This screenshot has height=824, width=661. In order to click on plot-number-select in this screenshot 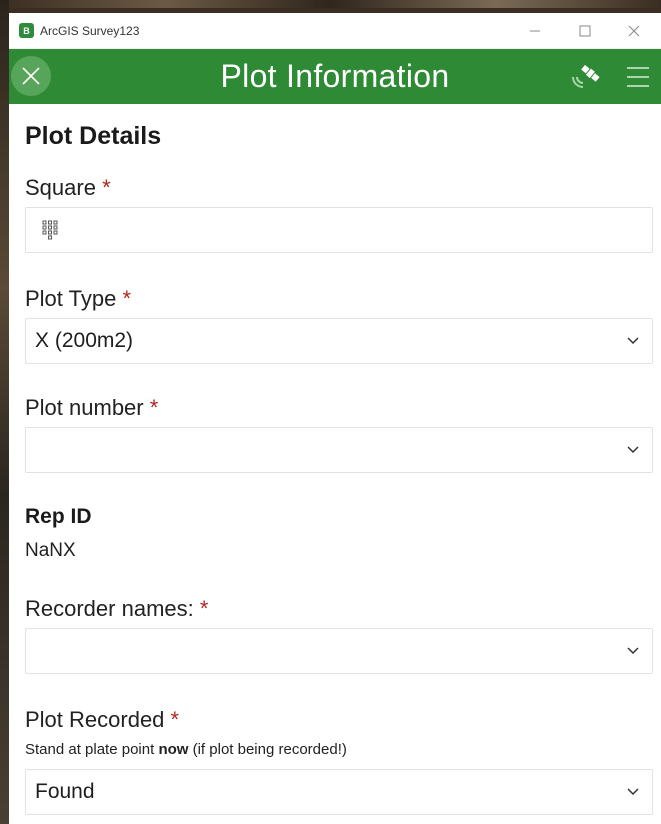, I will do `click(339, 450)`.